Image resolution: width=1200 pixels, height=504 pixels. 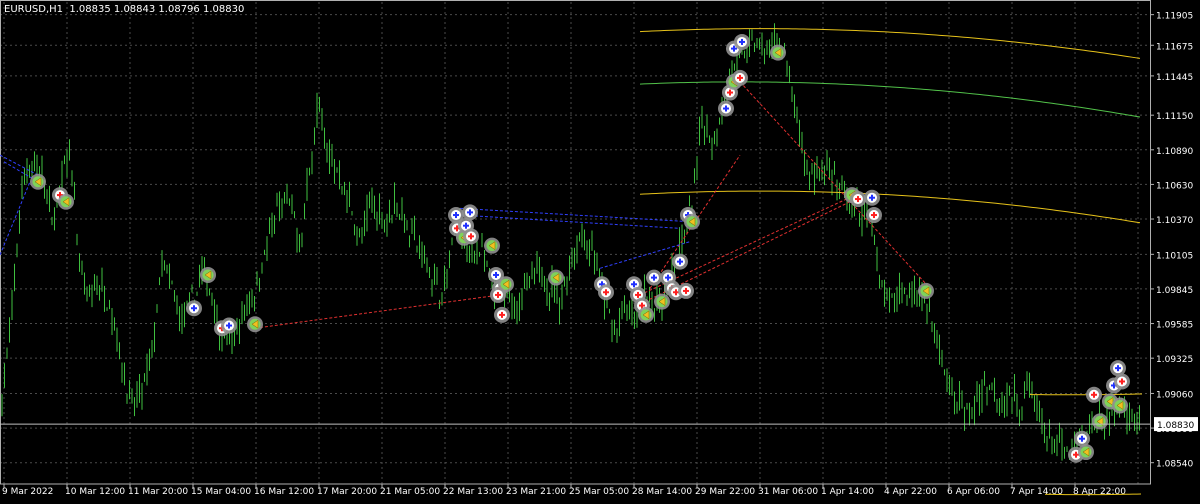 I want to click on y-tick-label: 1.11905, so click(x=1174, y=17).